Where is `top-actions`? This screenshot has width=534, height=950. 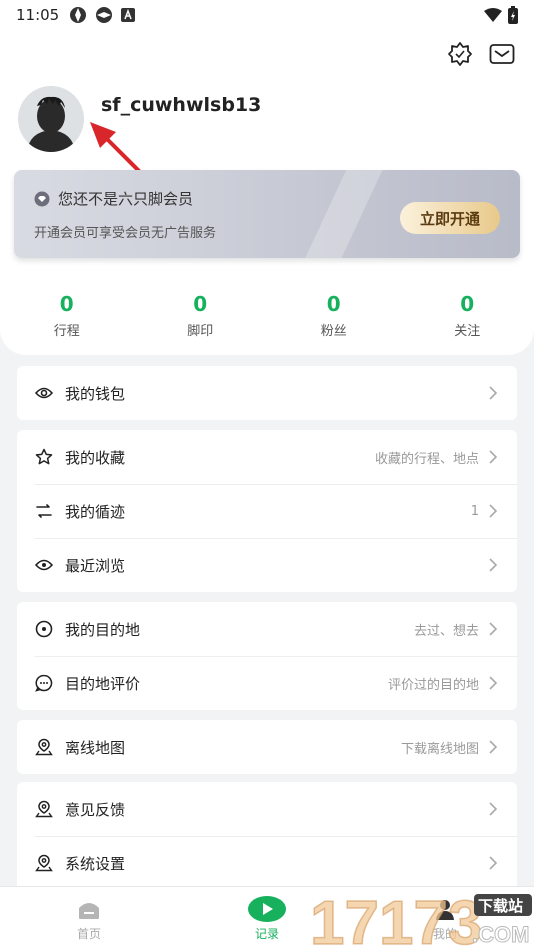
top-actions is located at coordinates (481, 54).